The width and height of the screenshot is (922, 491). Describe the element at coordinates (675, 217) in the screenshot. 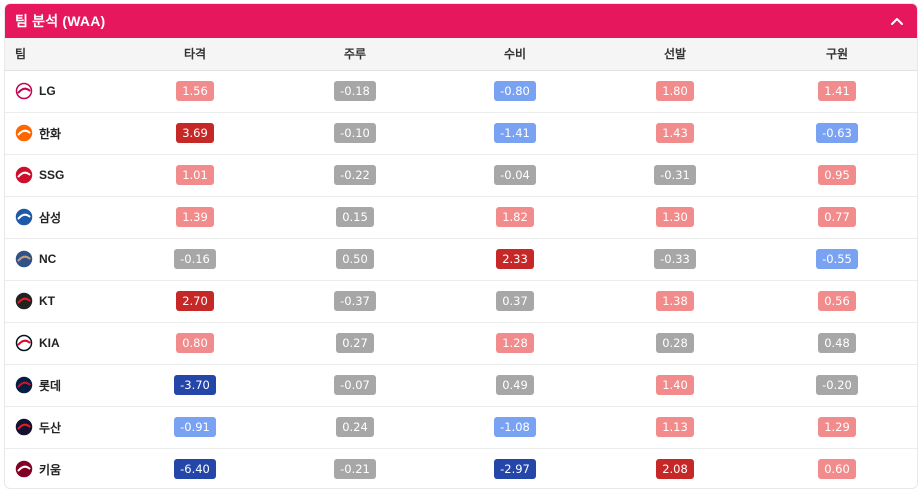

I see `waa-value-badge: 1.30` at that location.